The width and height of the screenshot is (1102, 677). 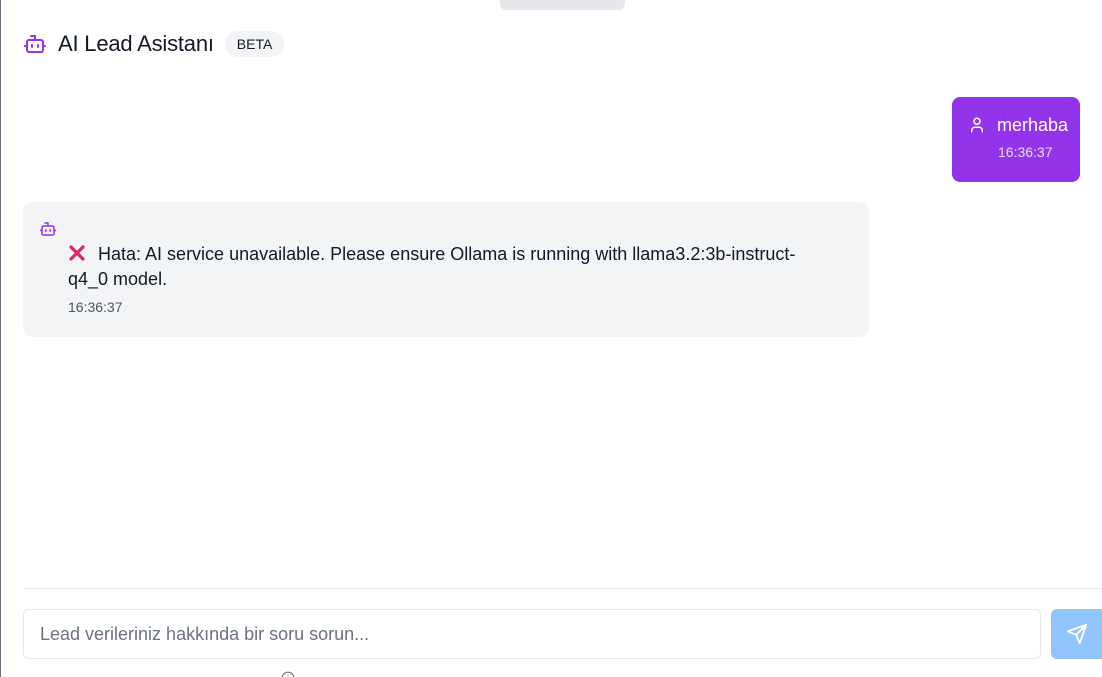 I want to click on message-input-wrapper, so click(x=532, y=634).